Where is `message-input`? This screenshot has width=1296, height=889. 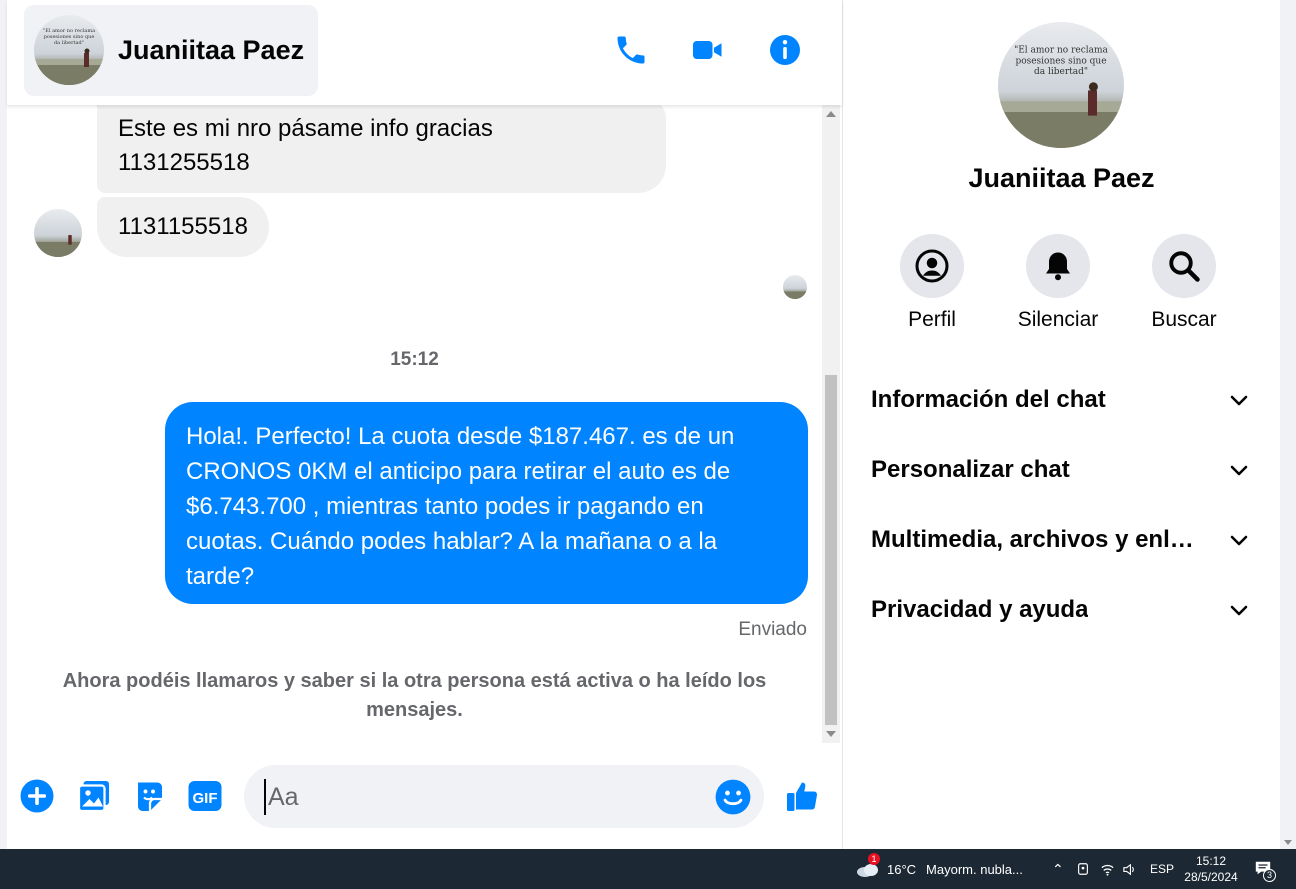 message-input is located at coordinates (479, 797).